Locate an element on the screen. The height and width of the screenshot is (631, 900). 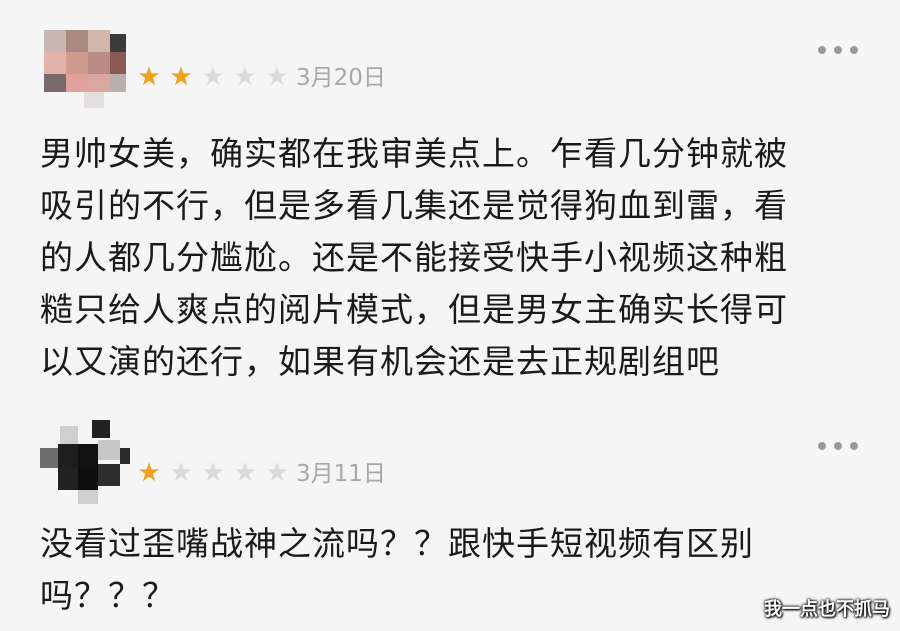
review-date: 3月20日 is located at coordinates (341, 78).